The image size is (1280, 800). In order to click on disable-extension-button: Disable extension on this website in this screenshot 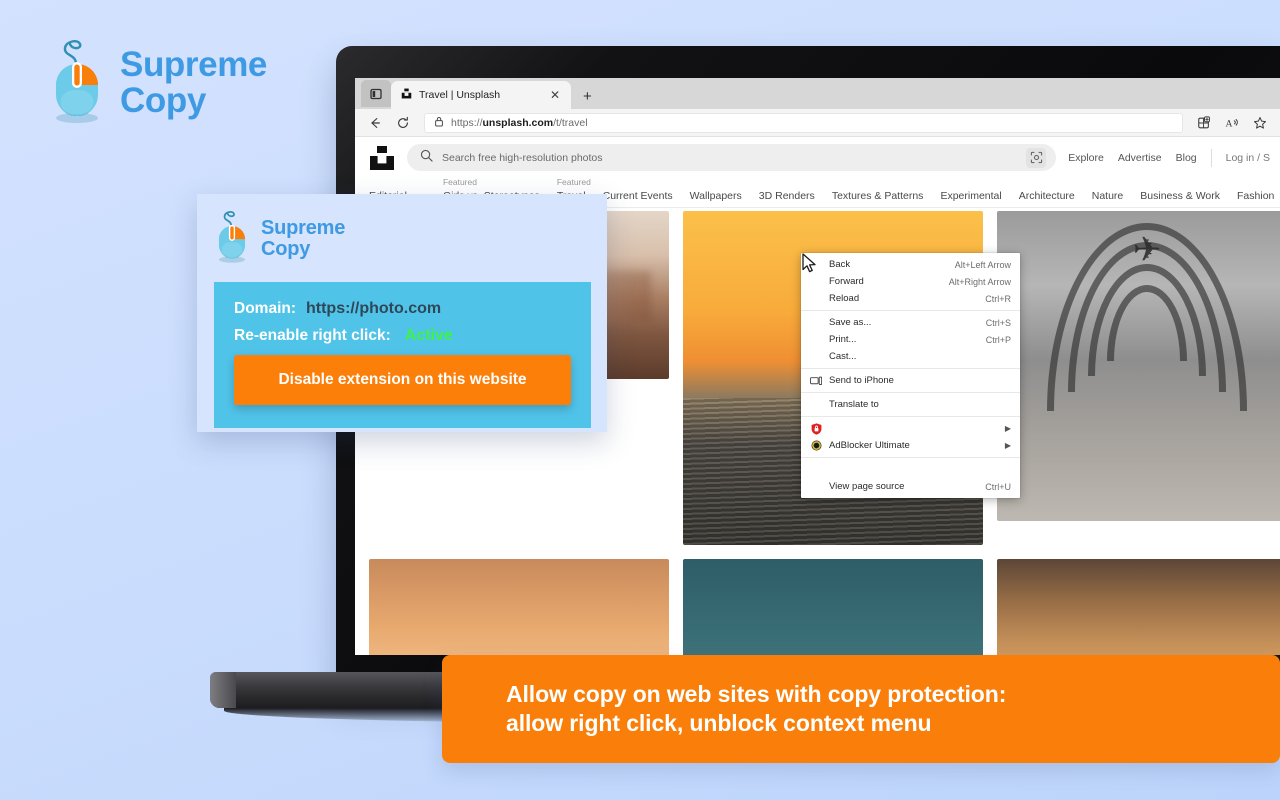, I will do `click(402, 380)`.